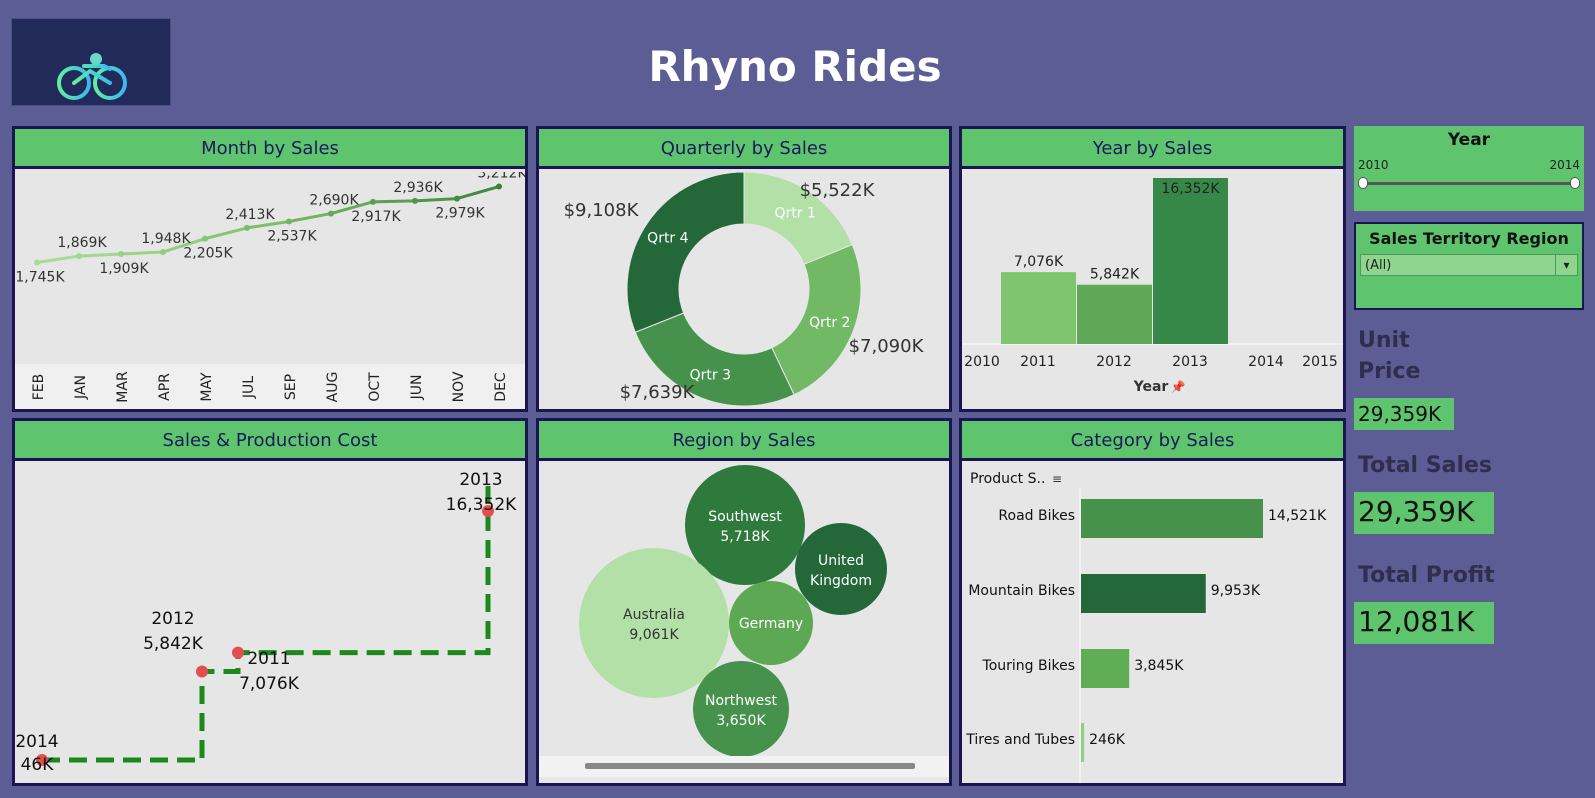  What do you see at coordinates (92, 76) in the screenshot?
I see `bicycle-icon` at bounding box center [92, 76].